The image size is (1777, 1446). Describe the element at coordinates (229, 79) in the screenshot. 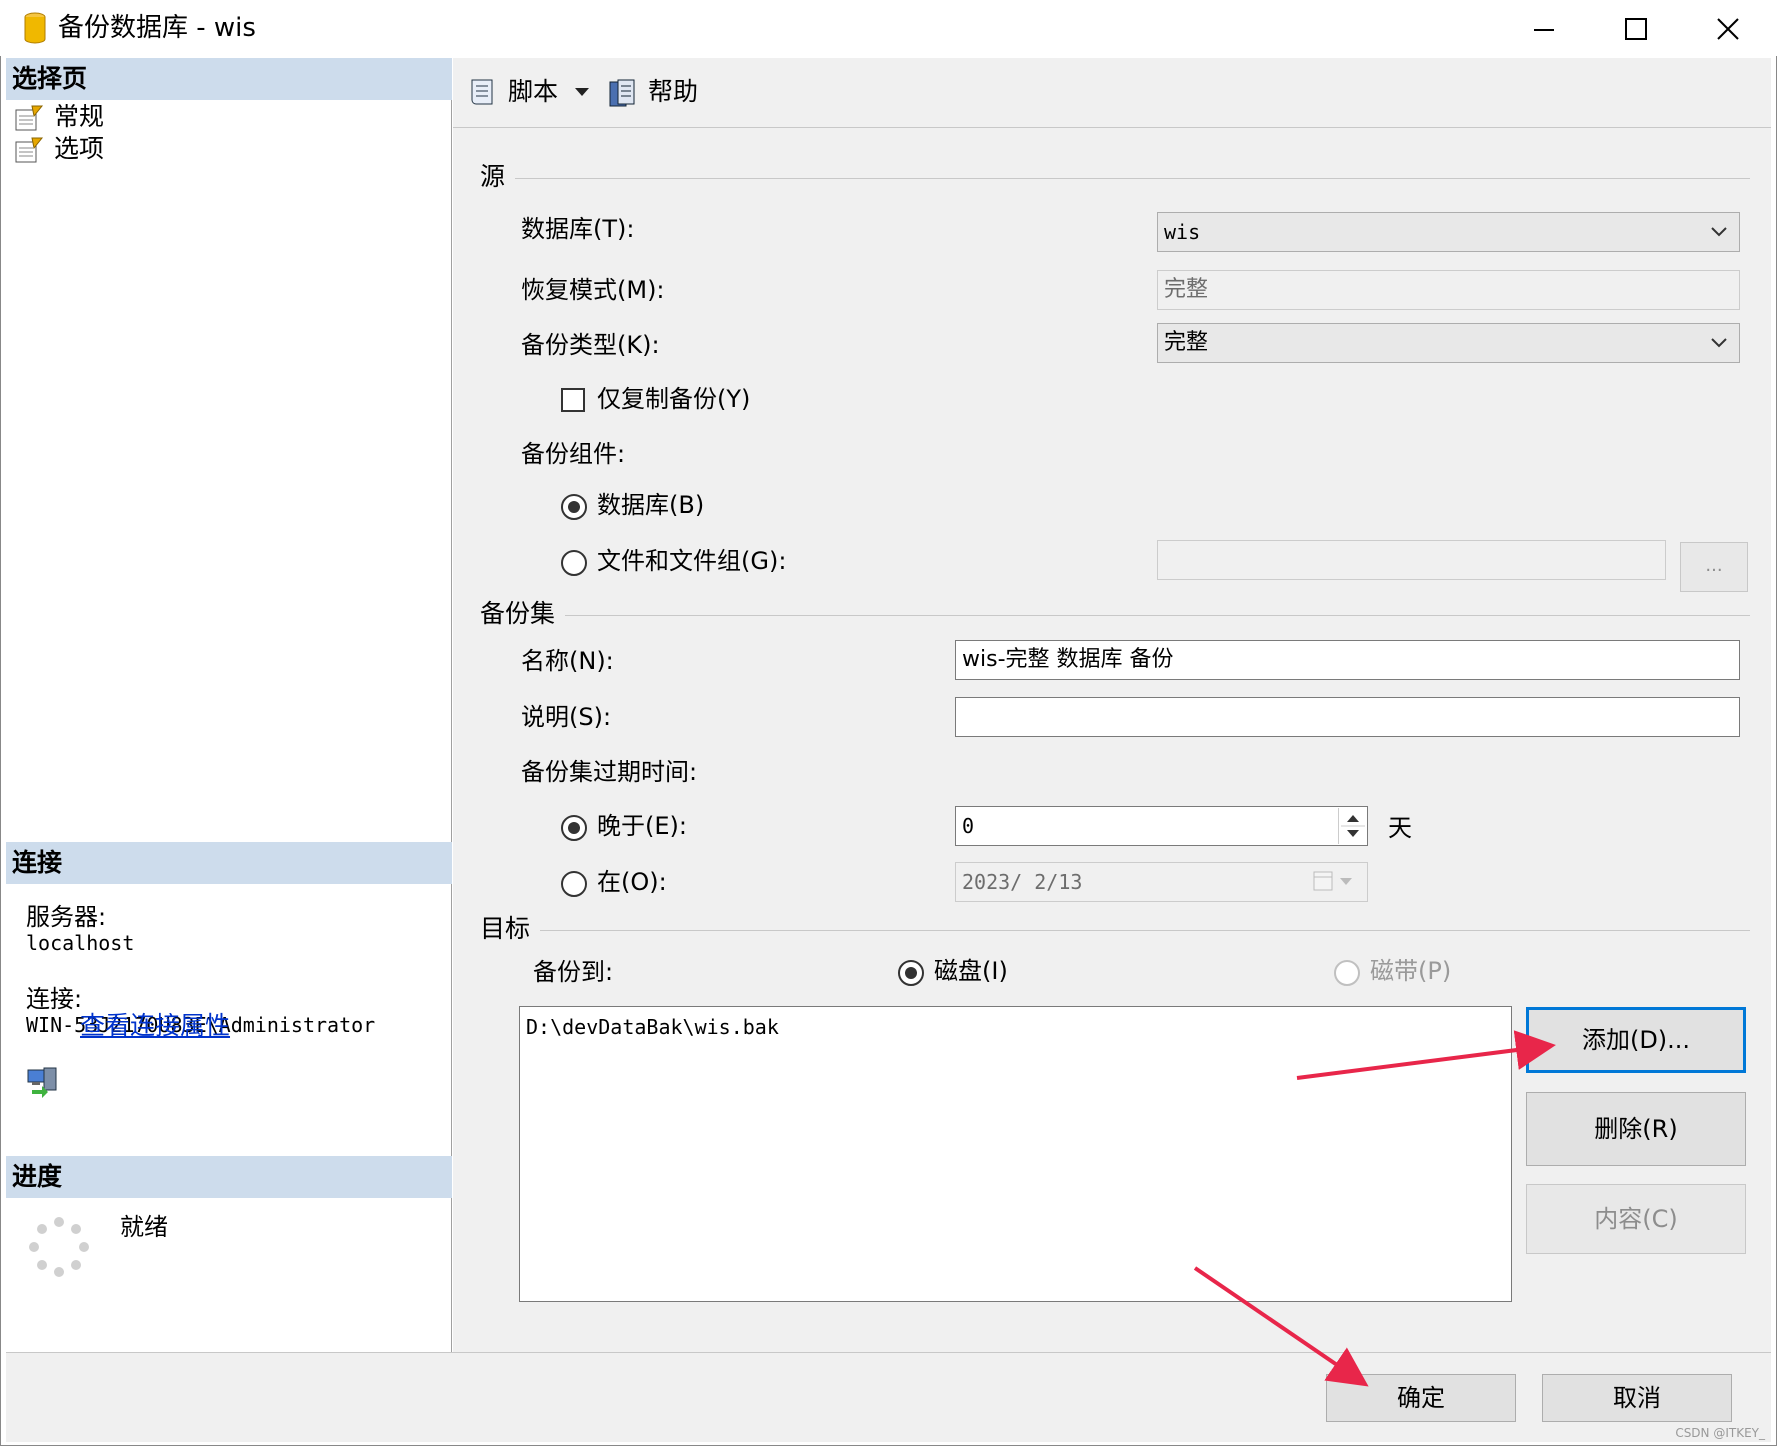

I see `select-page-header: 选择页` at that location.